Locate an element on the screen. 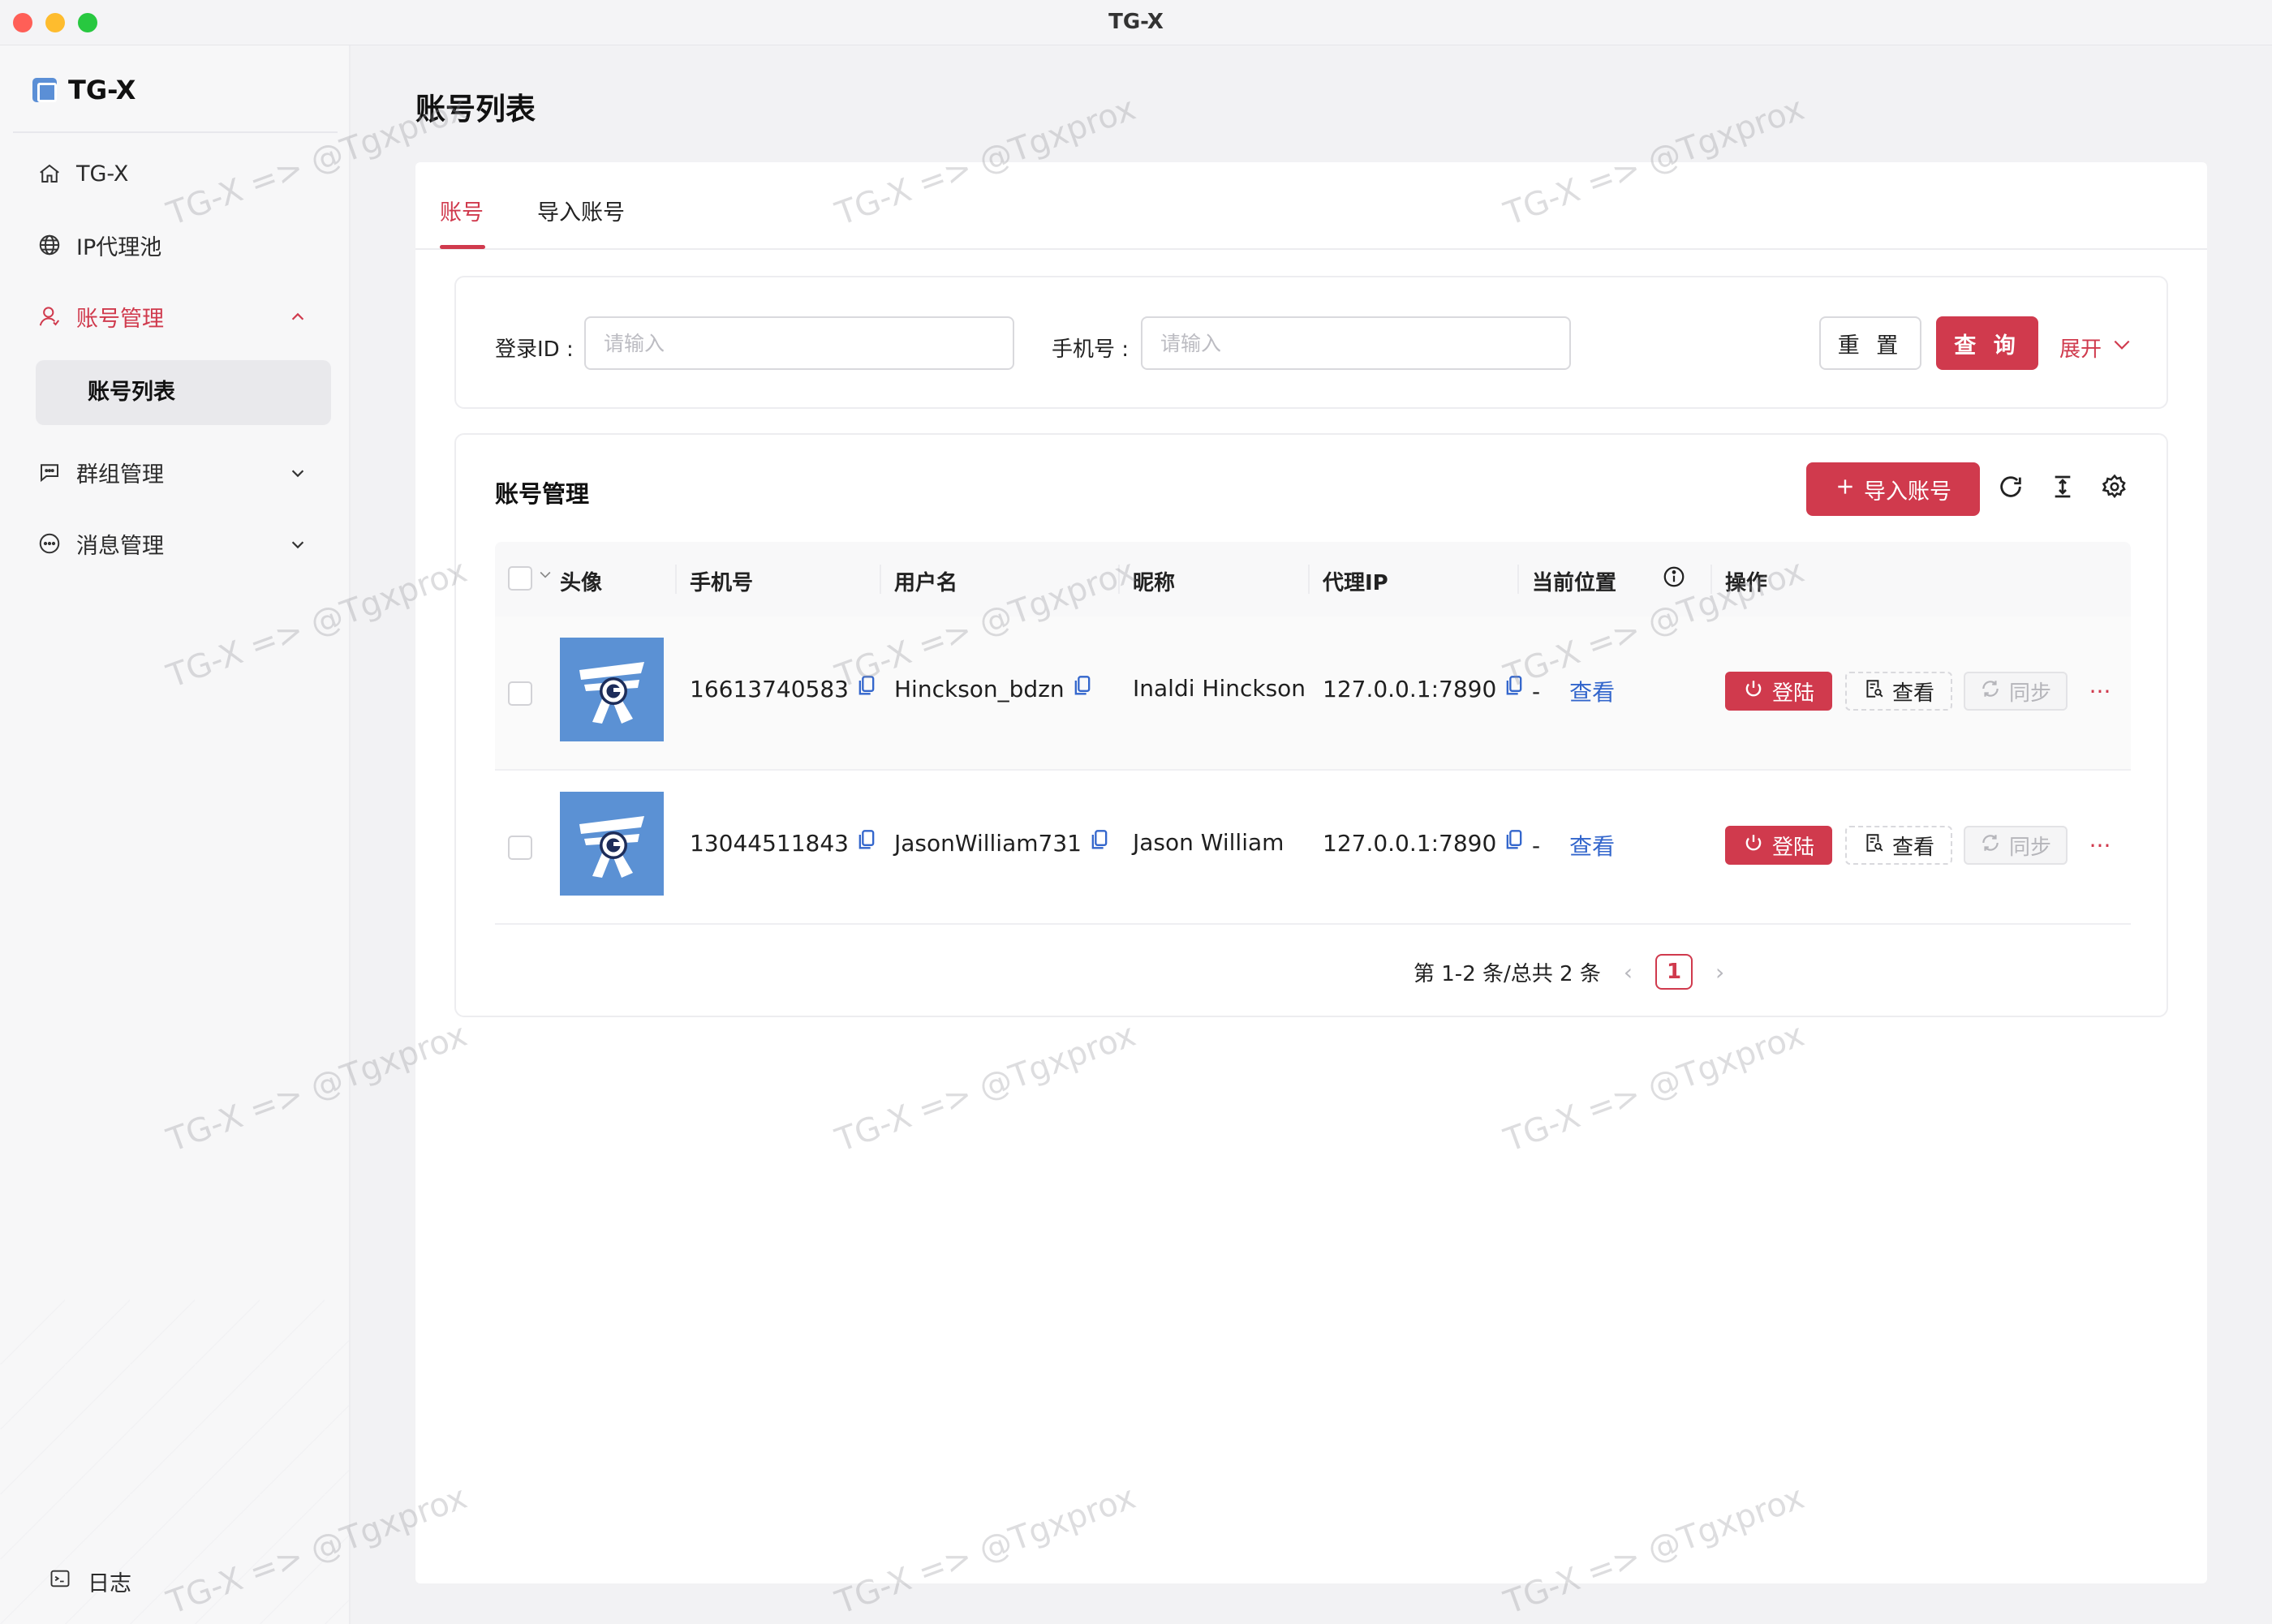 The height and width of the screenshot is (1624, 2272). logs-button: 日志 is located at coordinates (90, 1581).